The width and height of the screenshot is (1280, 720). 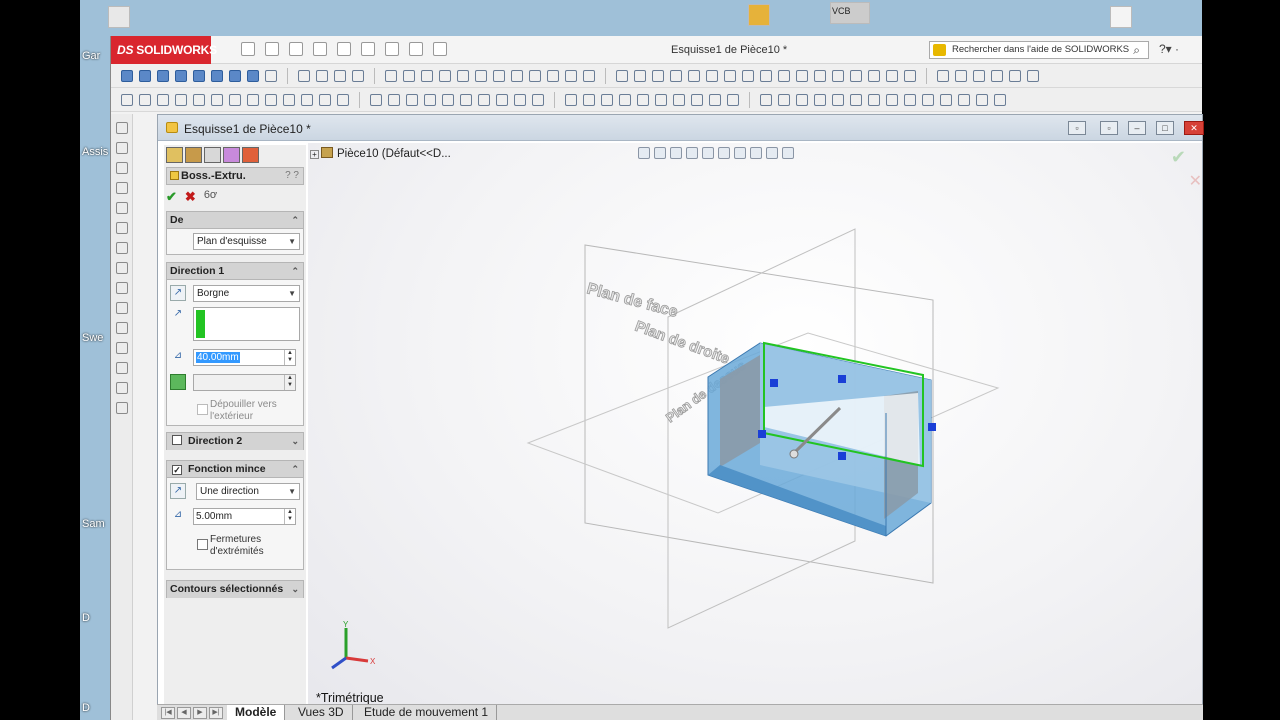 What do you see at coordinates (246, 324) in the screenshot?
I see `direction-reference-box` at bounding box center [246, 324].